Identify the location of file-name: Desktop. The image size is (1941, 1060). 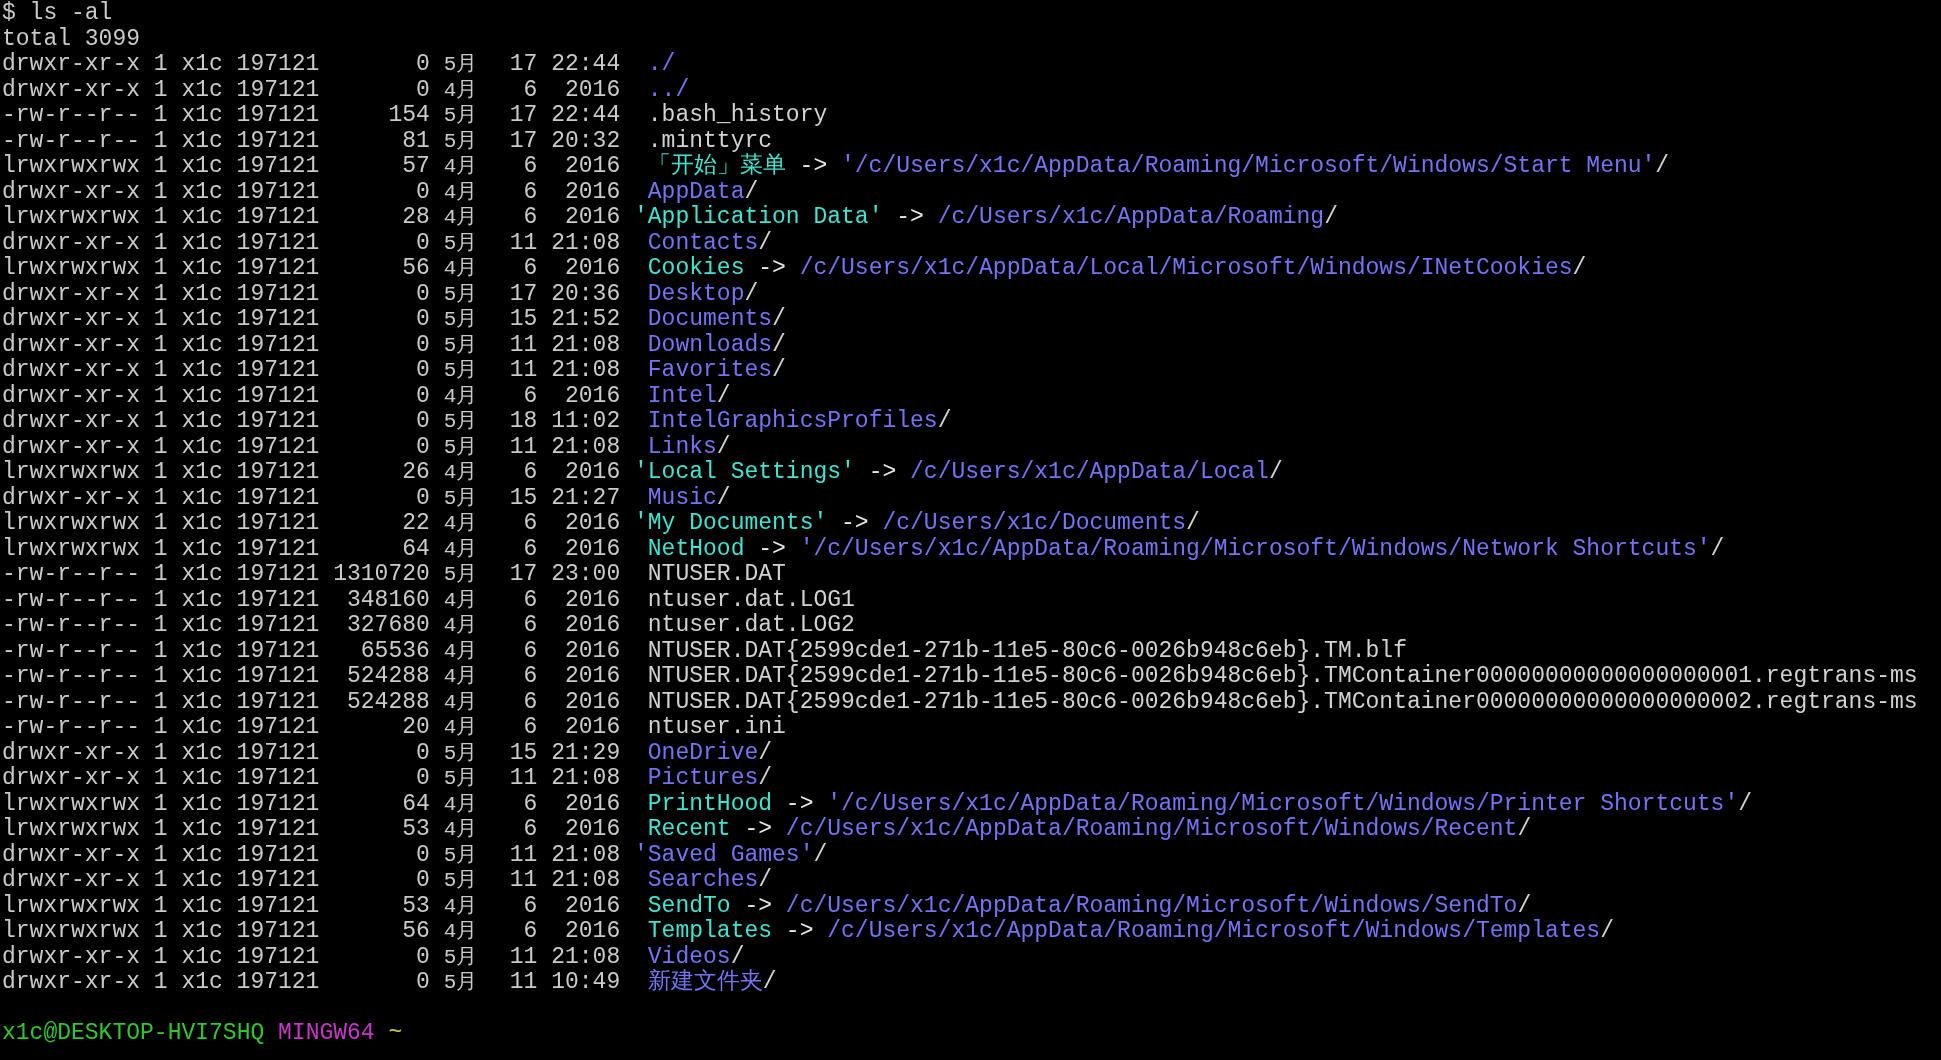
(695, 294).